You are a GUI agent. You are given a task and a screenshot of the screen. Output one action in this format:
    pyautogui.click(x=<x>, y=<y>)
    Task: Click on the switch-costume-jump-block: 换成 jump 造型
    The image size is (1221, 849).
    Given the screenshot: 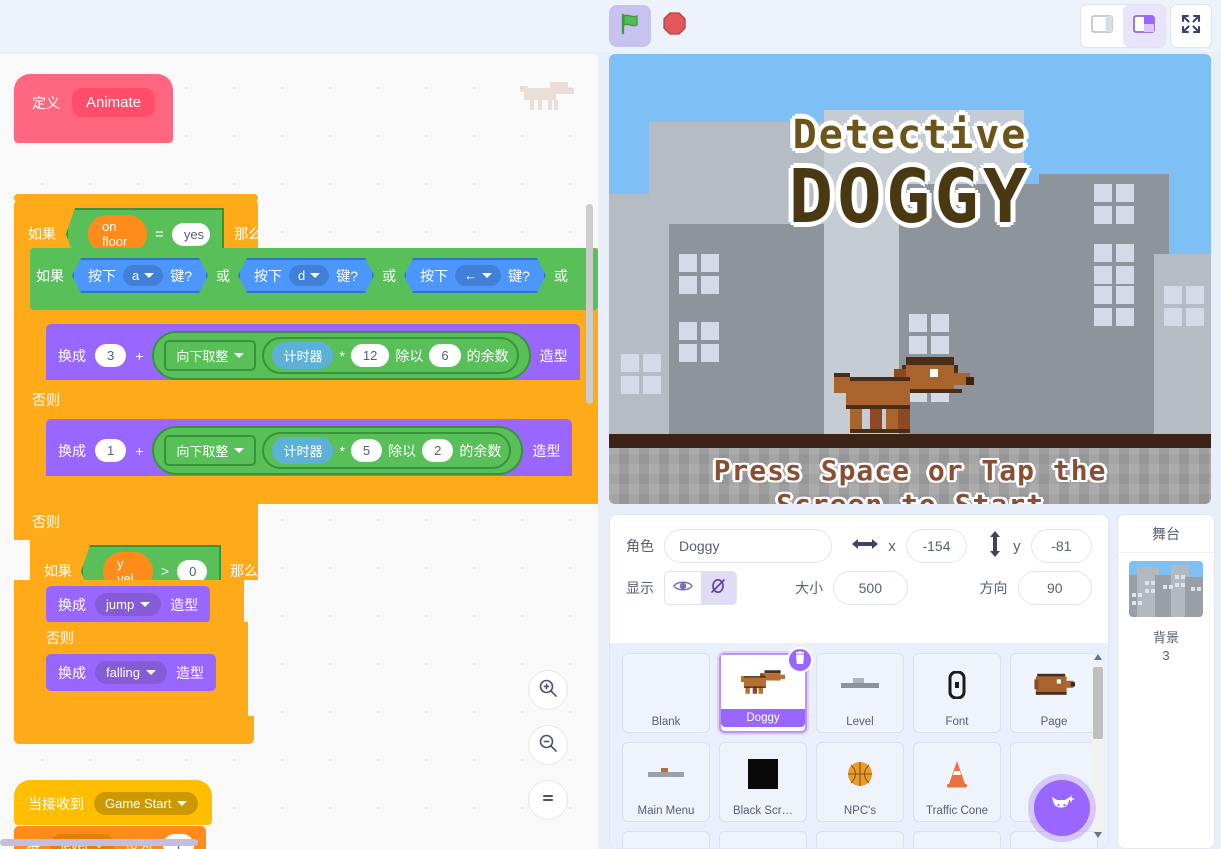 What is the action you would take?
    pyautogui.click(x=128, y=604)
    